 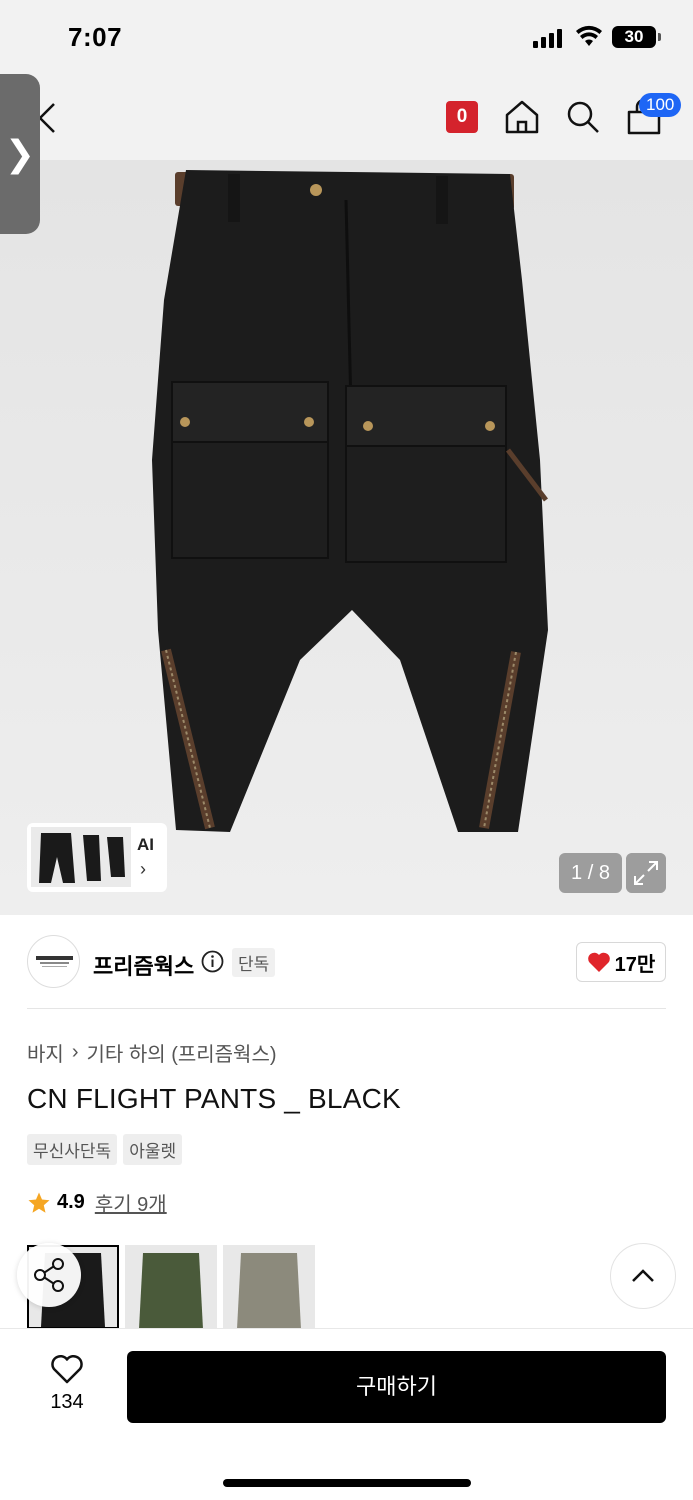 I want to click on ai-style-thumbnail: AI ›, so click(x=97, y=857).